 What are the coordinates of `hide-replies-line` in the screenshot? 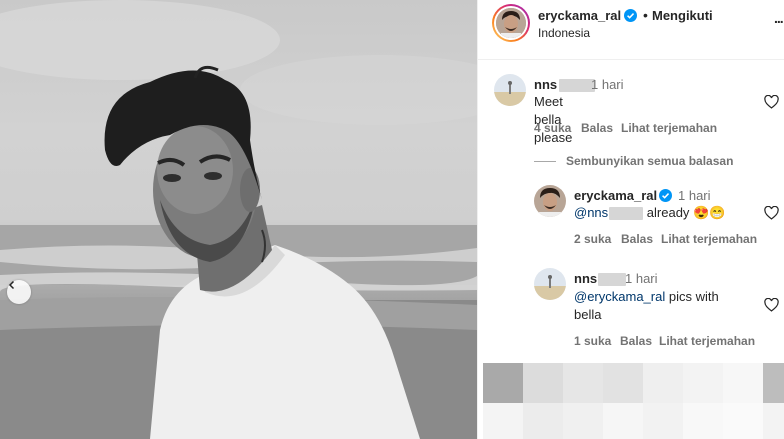 It's located at (545, 162).